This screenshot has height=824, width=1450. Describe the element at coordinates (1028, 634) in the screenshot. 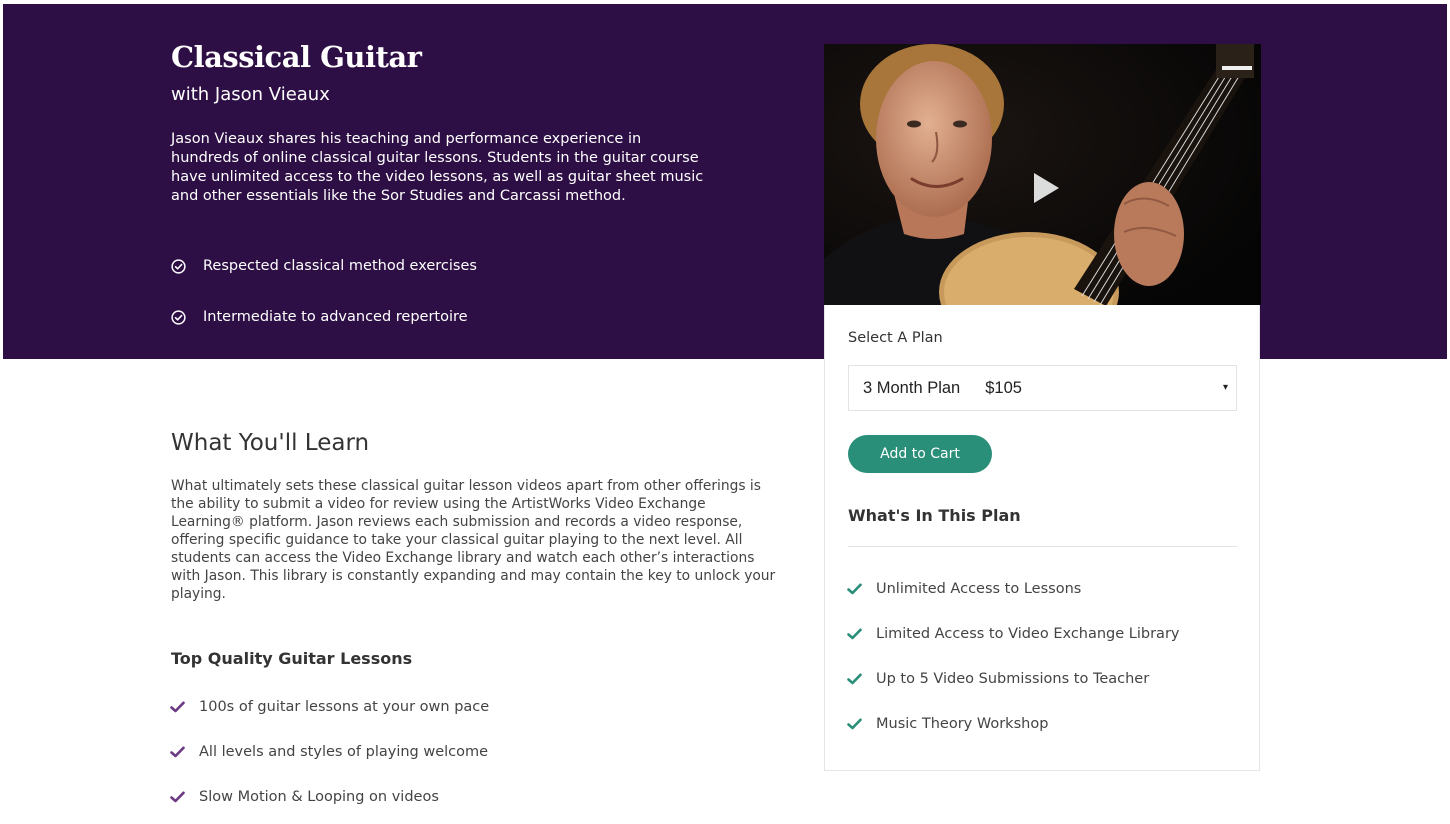

I see `plan-feature-label: Limited Access to Video Exchange Library` at that location.